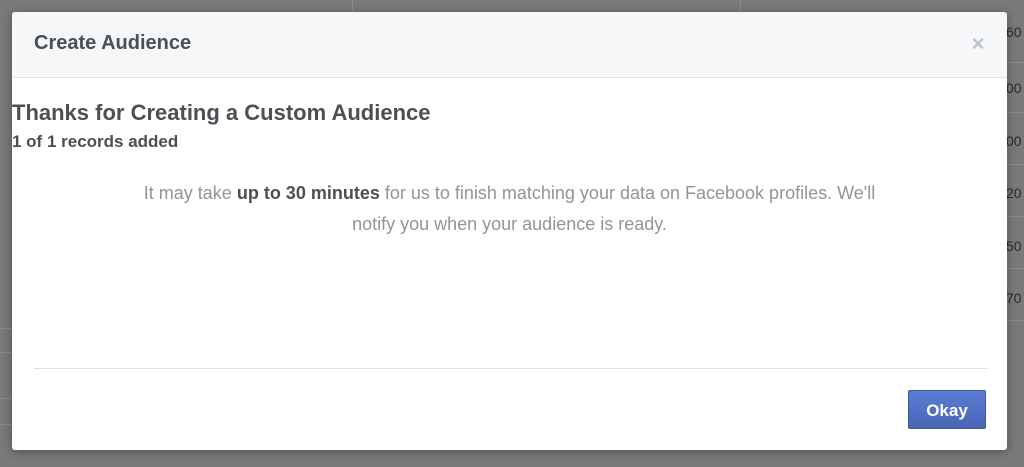  What do you see at coordinates (509, 45) in the screenshot?
I see `dialog-header: Create Audience ×` at bounding box center [509, 45].